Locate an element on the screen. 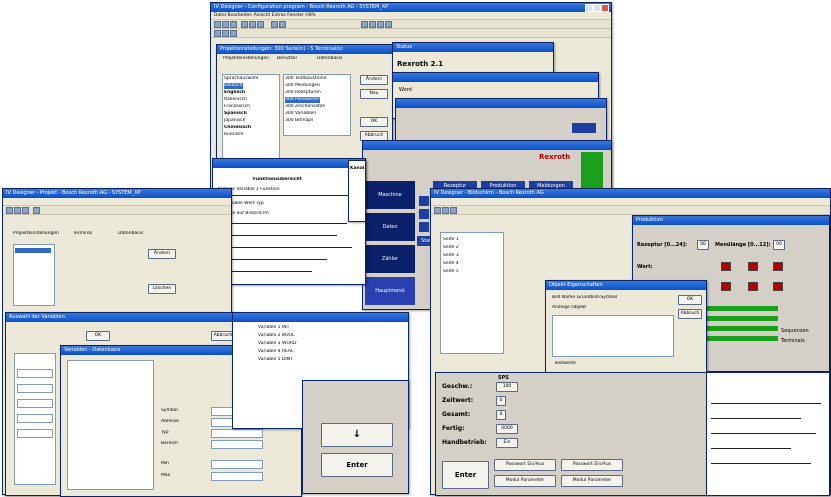 This screenshot has height=497, width=831. bitmap-icon is located at coordinates (372, 24).